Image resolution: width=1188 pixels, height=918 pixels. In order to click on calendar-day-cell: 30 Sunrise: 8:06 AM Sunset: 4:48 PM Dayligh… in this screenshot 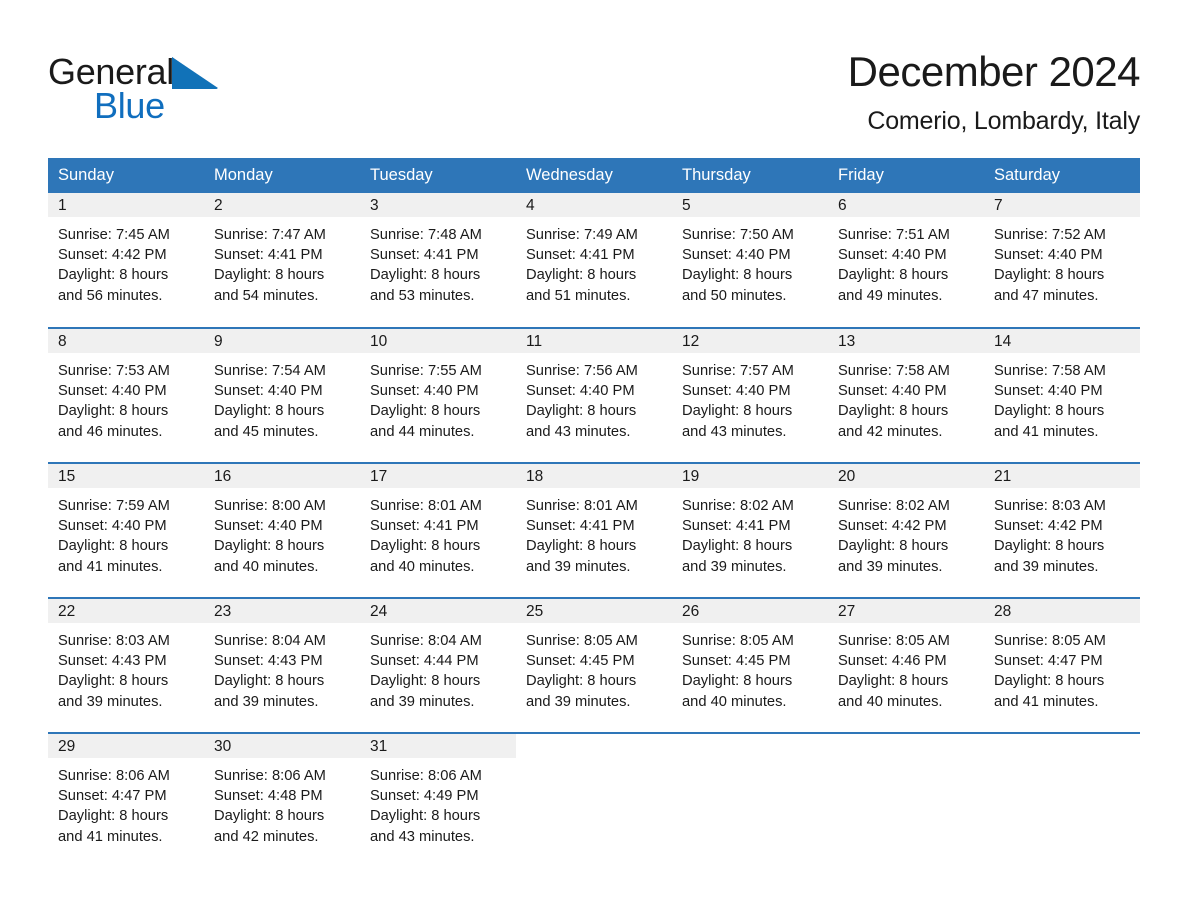, I will do `click(282, 800)`.